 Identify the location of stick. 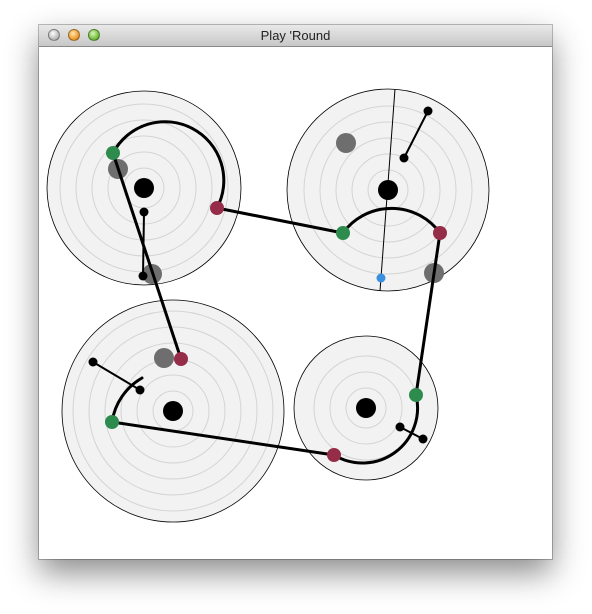
(143, 244).